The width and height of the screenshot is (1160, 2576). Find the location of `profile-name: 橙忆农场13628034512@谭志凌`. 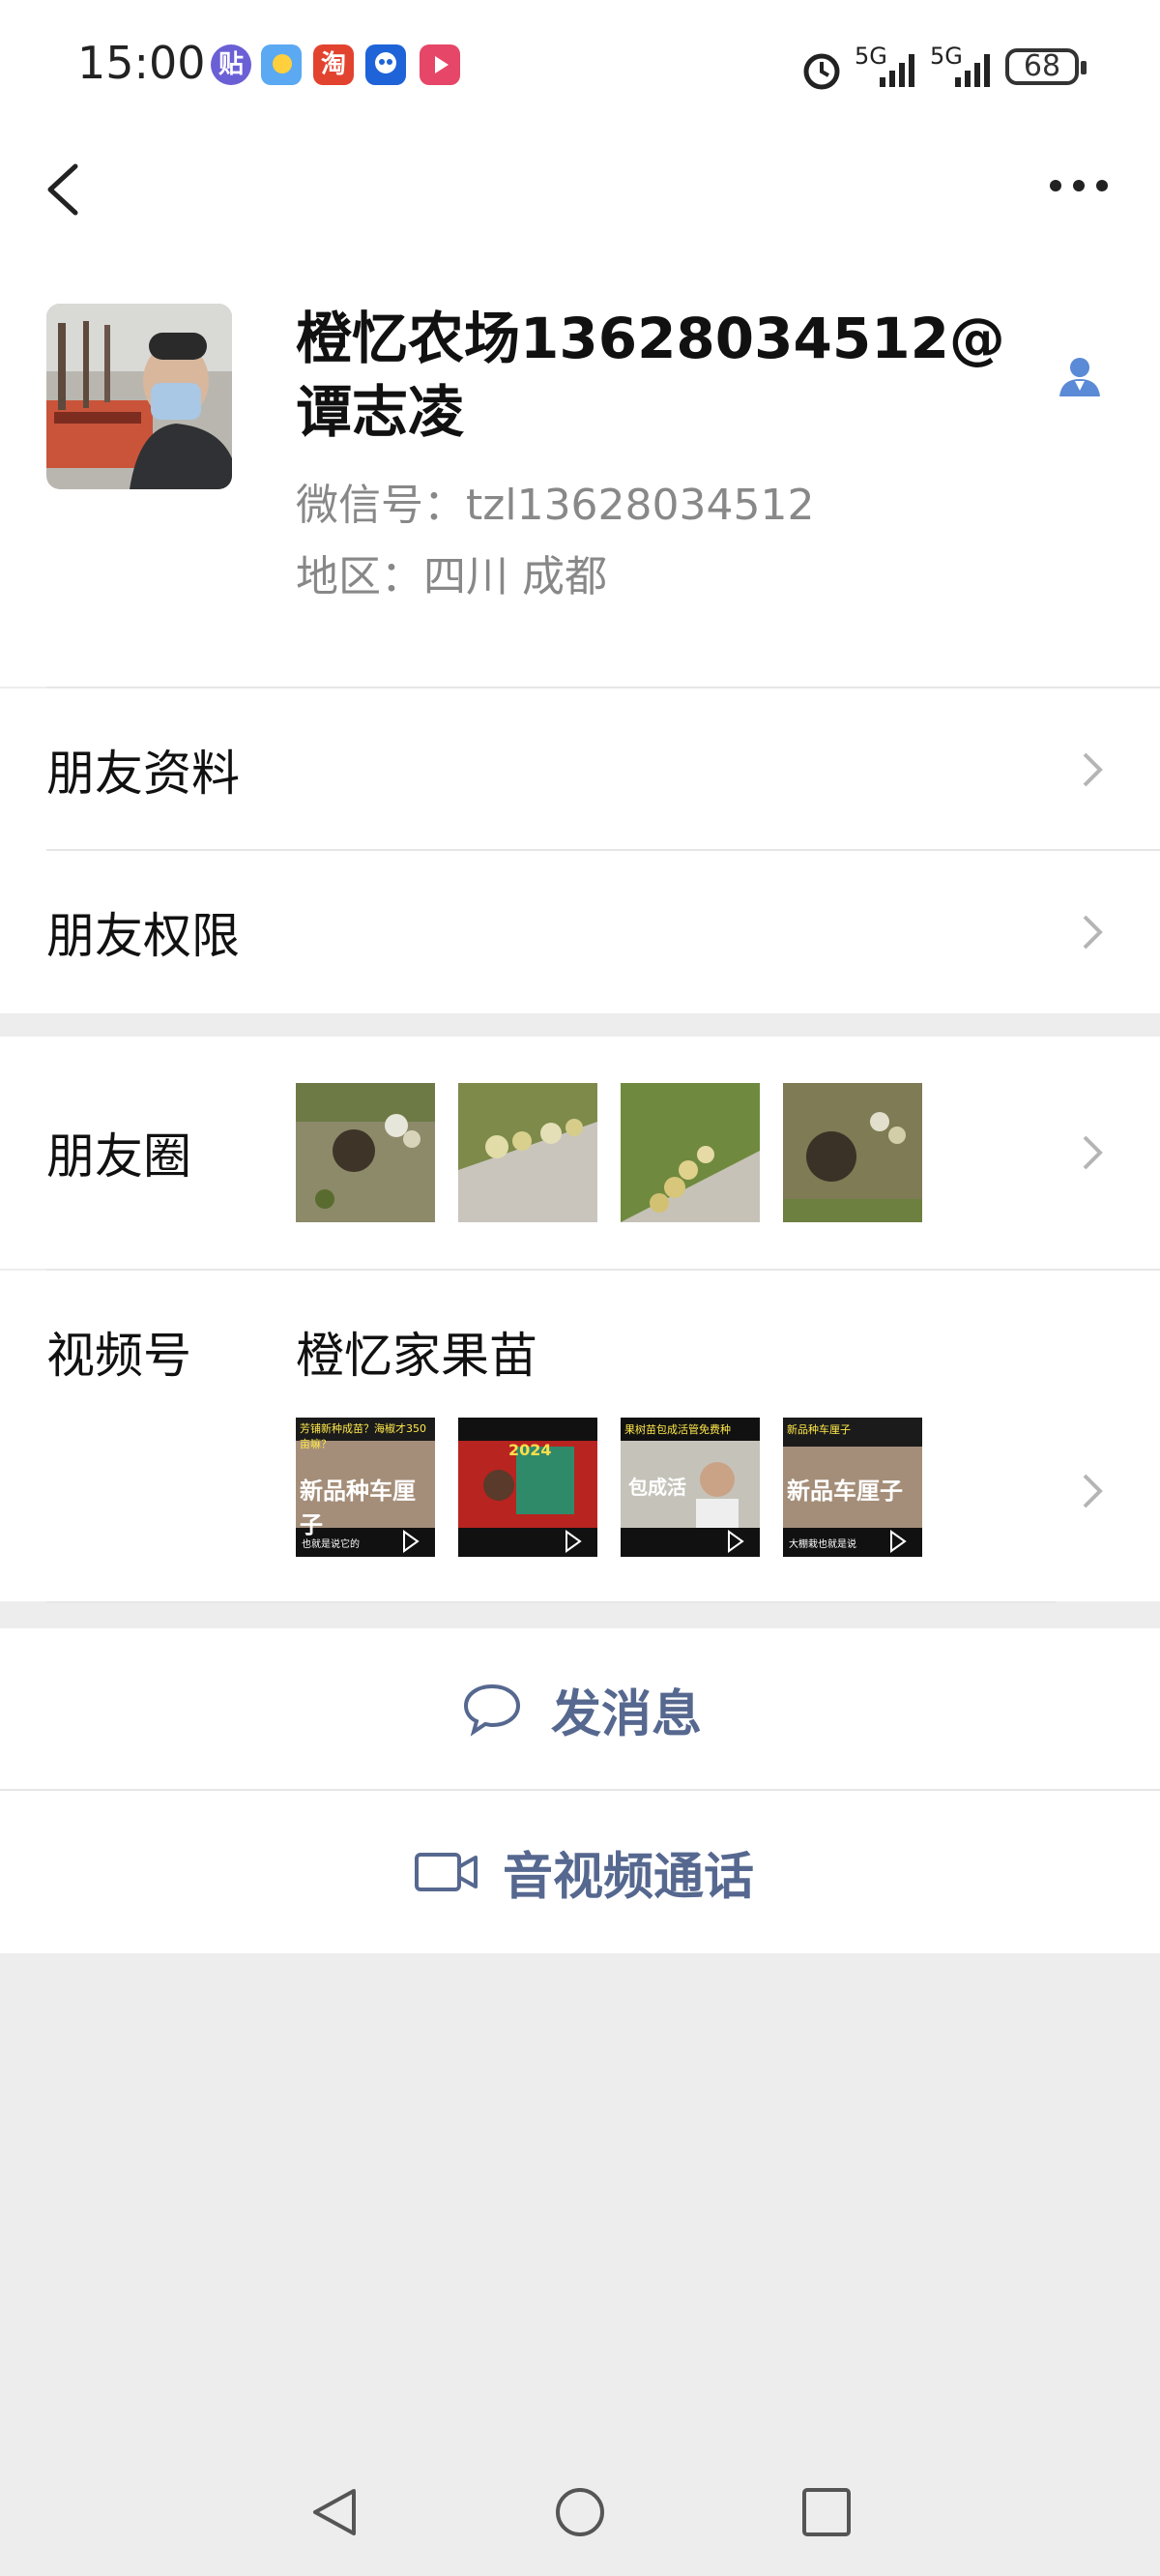

profile-name: 橙忆农场13628034512@谭志凌 is located at coordinates (651, 375).